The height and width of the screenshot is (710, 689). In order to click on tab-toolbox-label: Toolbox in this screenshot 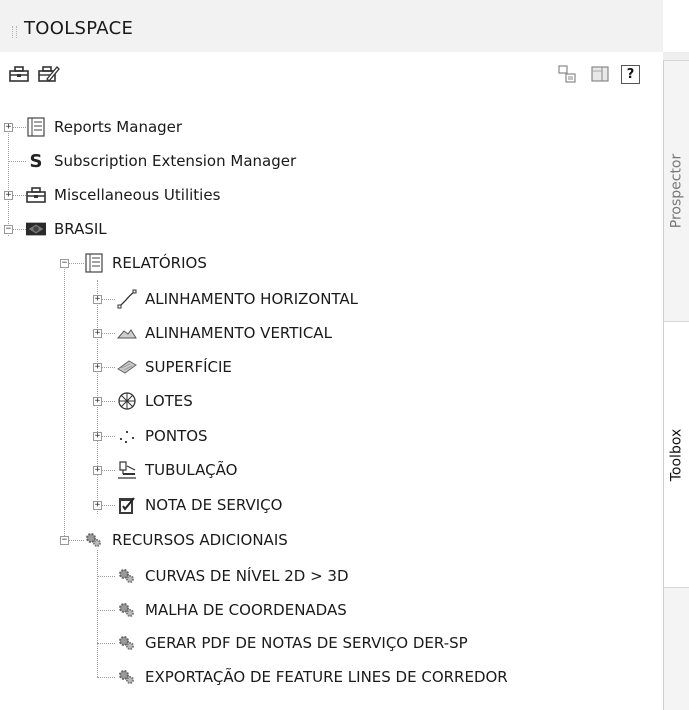, I will do `click(676, 454)`.